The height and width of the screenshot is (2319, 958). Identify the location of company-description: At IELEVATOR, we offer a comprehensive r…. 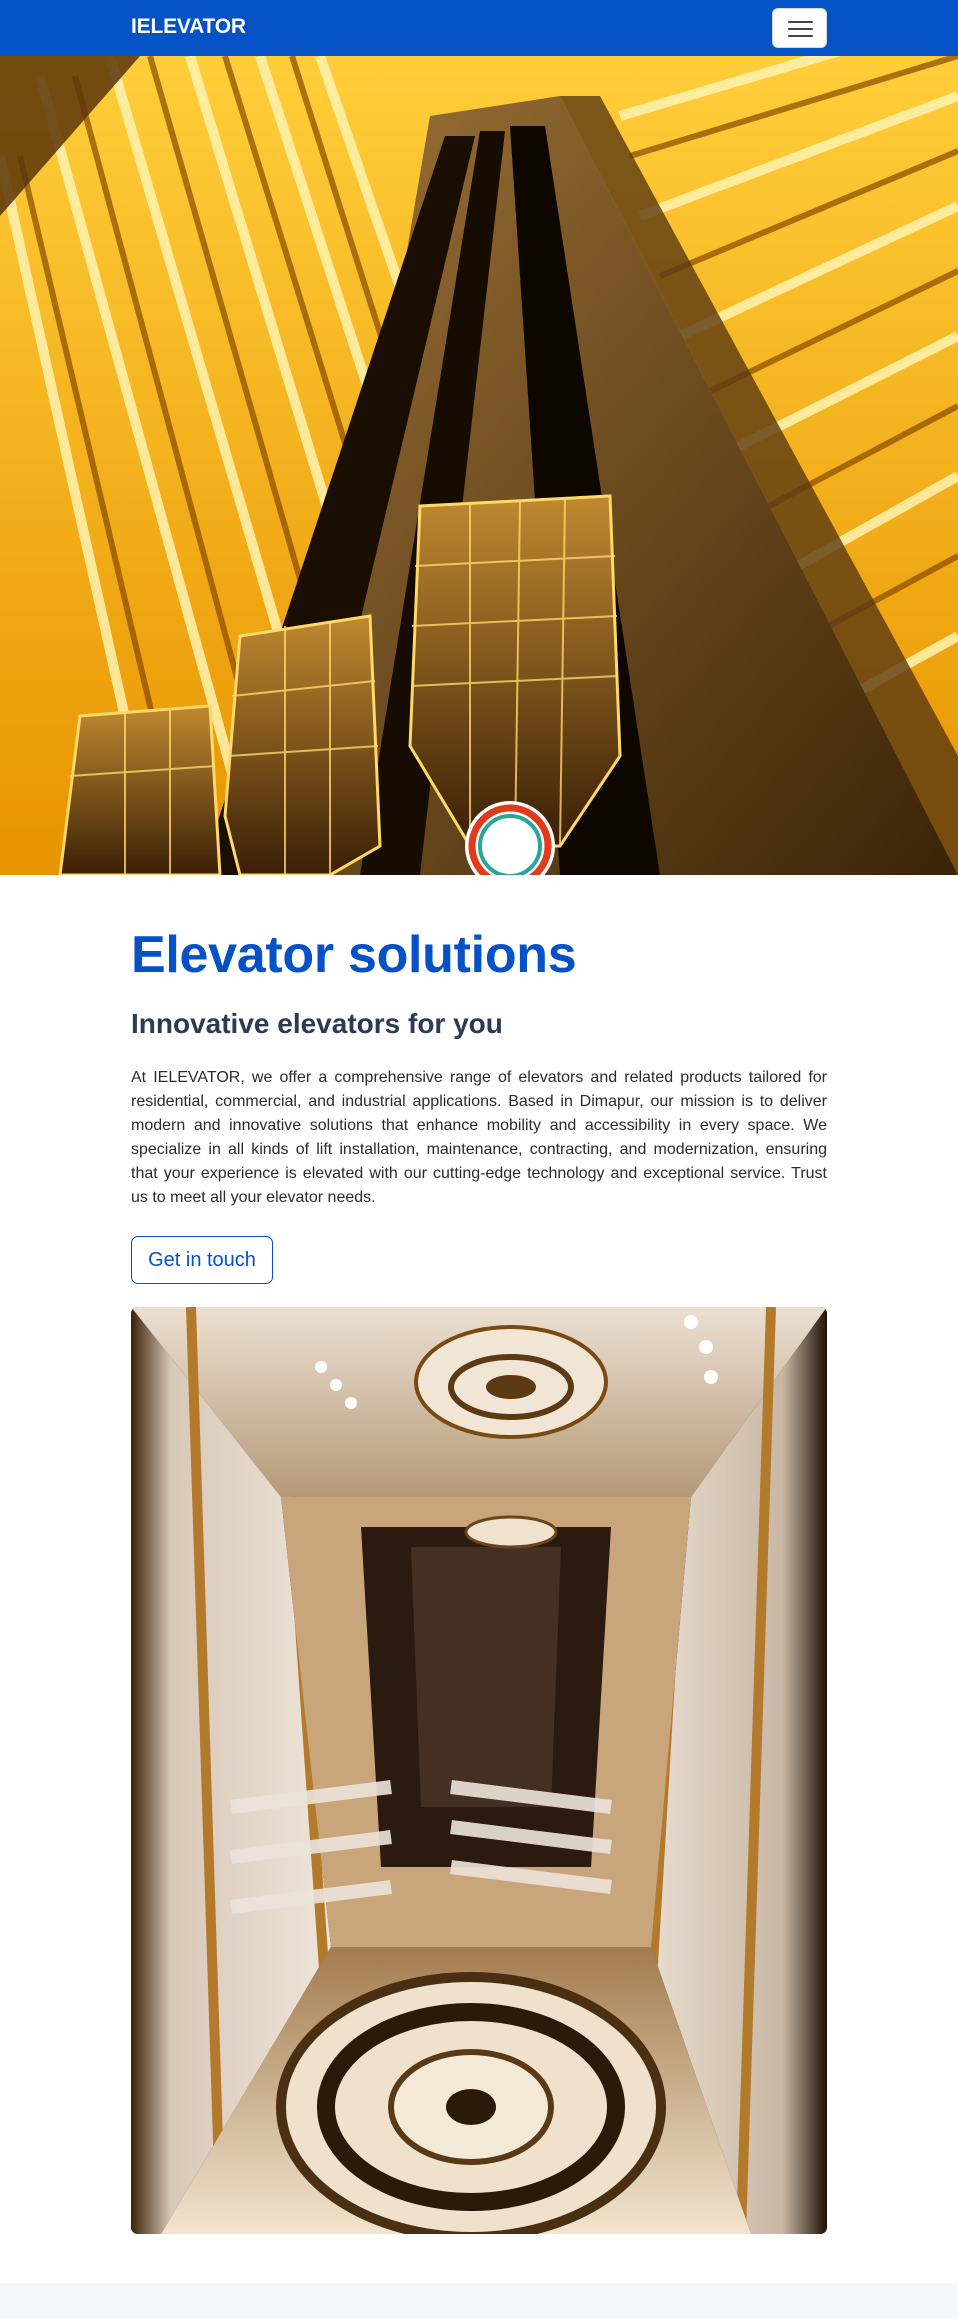
(479, 1137).